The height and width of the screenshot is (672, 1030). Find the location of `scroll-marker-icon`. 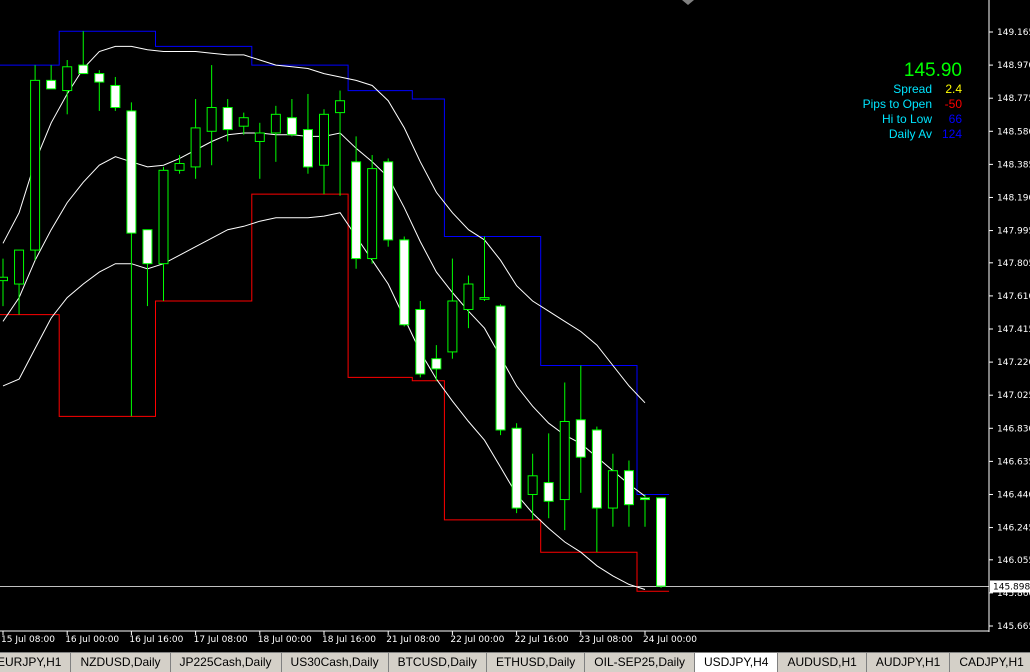

scroll-marker-icon is located at coordinates (688, 2).